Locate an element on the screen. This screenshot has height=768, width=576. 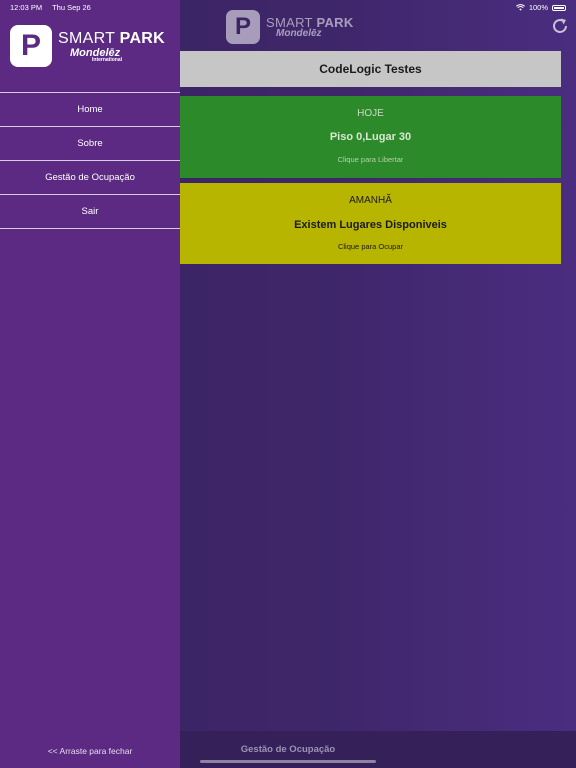
status-time: 12:03 PM is located at coordinates (26, 7).